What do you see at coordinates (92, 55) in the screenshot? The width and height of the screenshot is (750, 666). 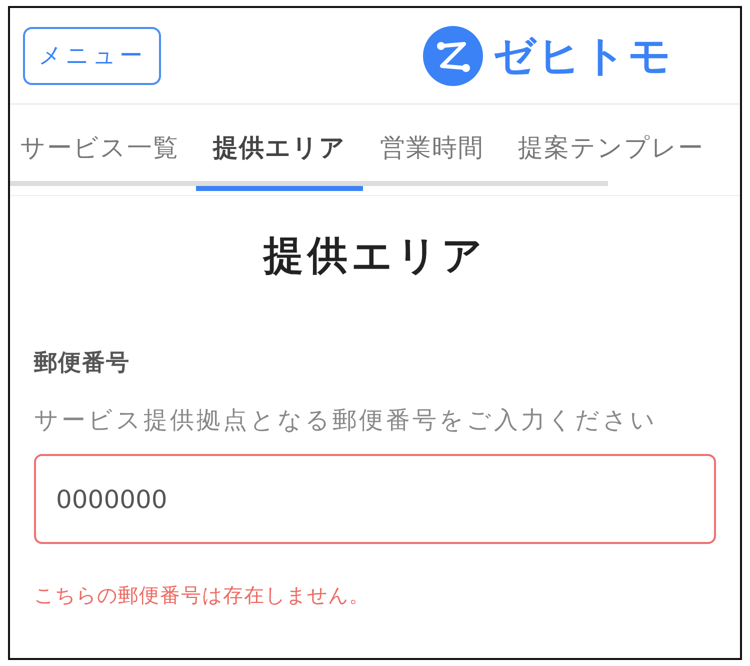 I see `menu-button: メニュー` at bounding box center [92, 55].